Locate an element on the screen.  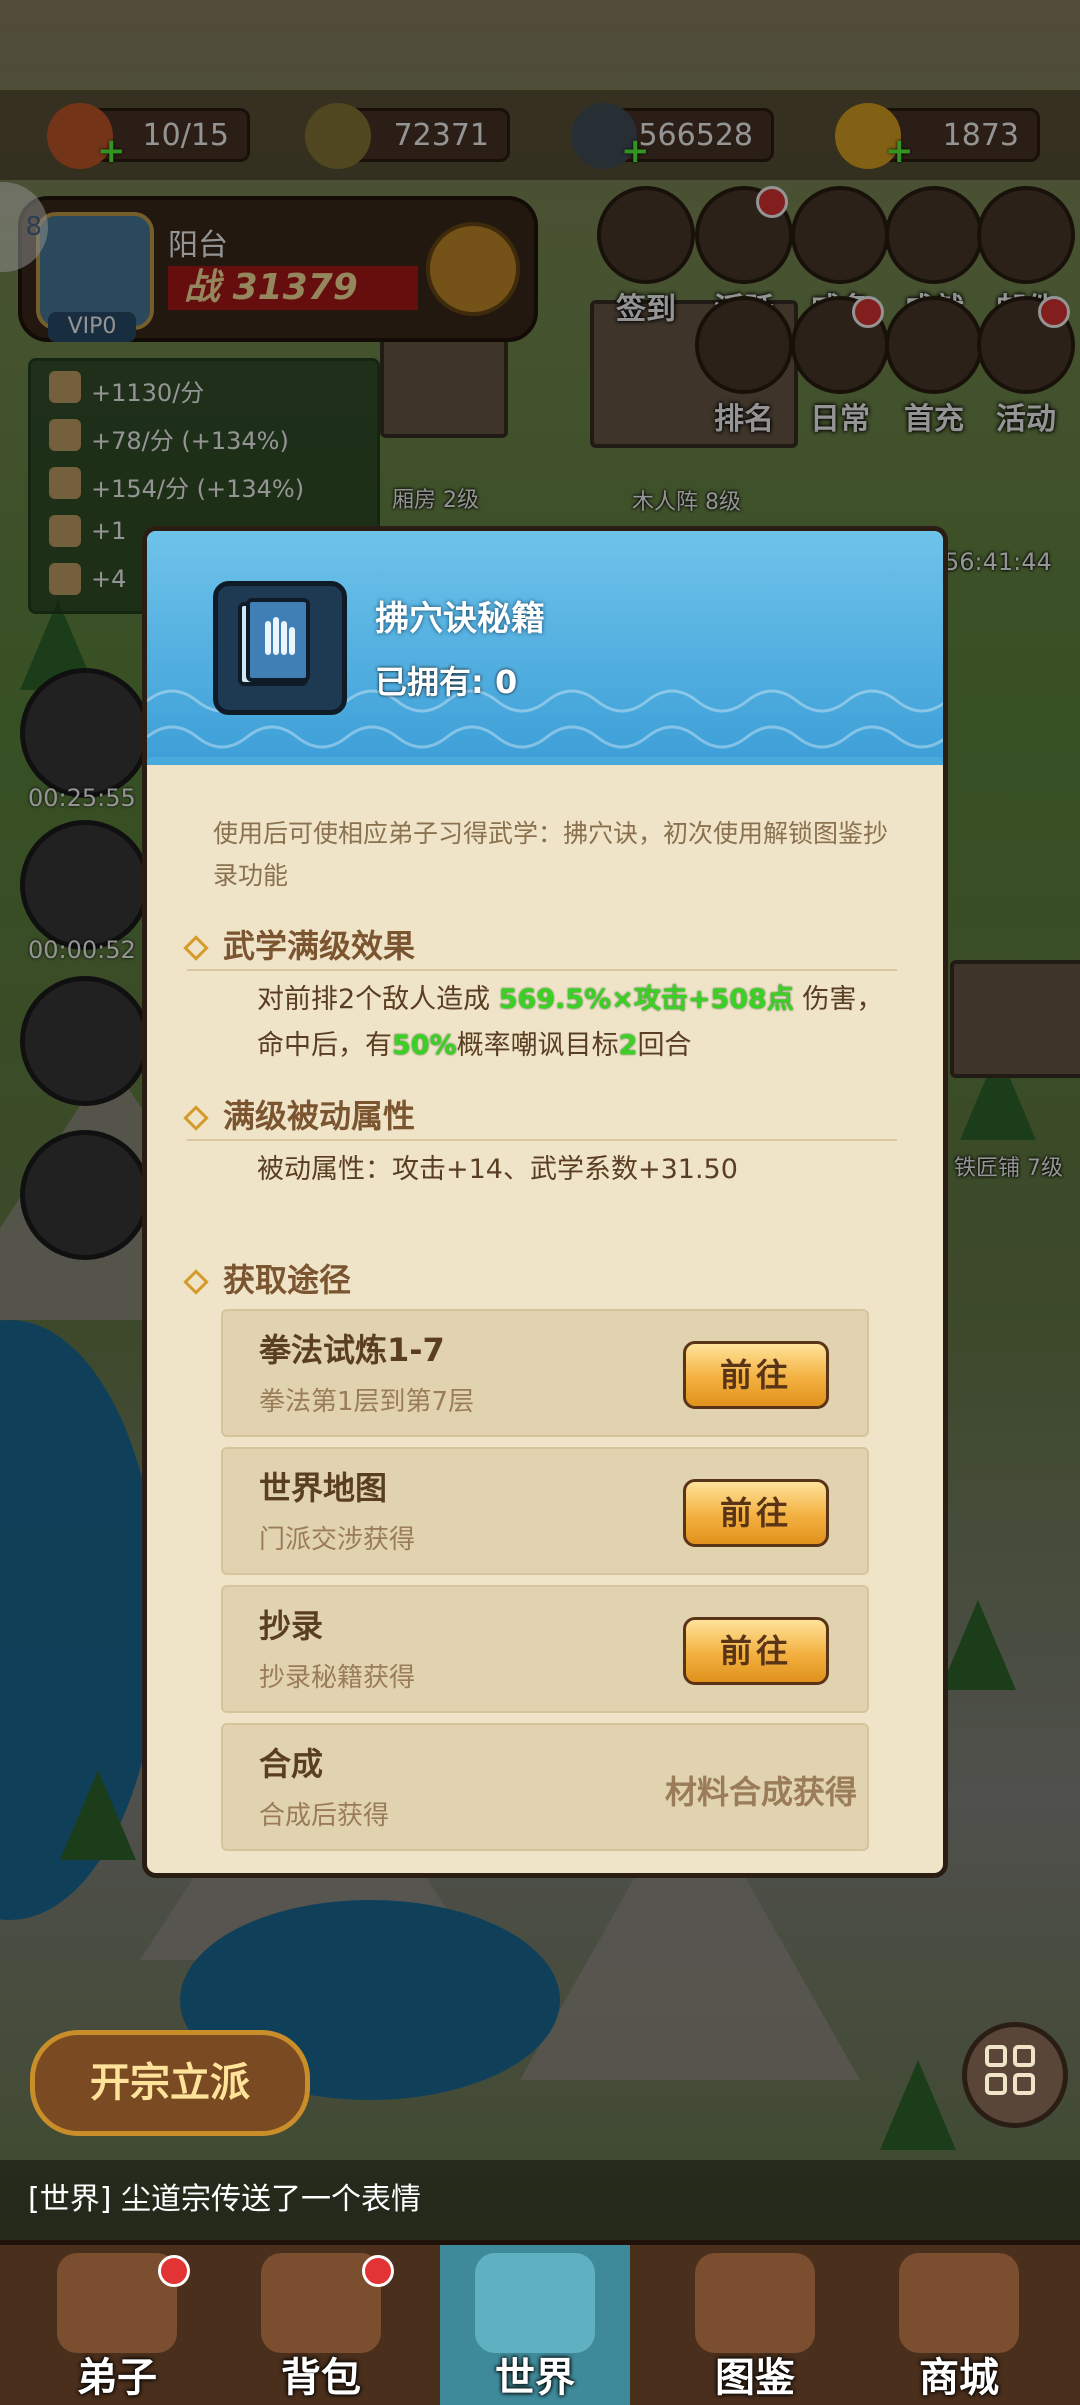
tab-label: 世界 is located at coordinates (535, 2378).